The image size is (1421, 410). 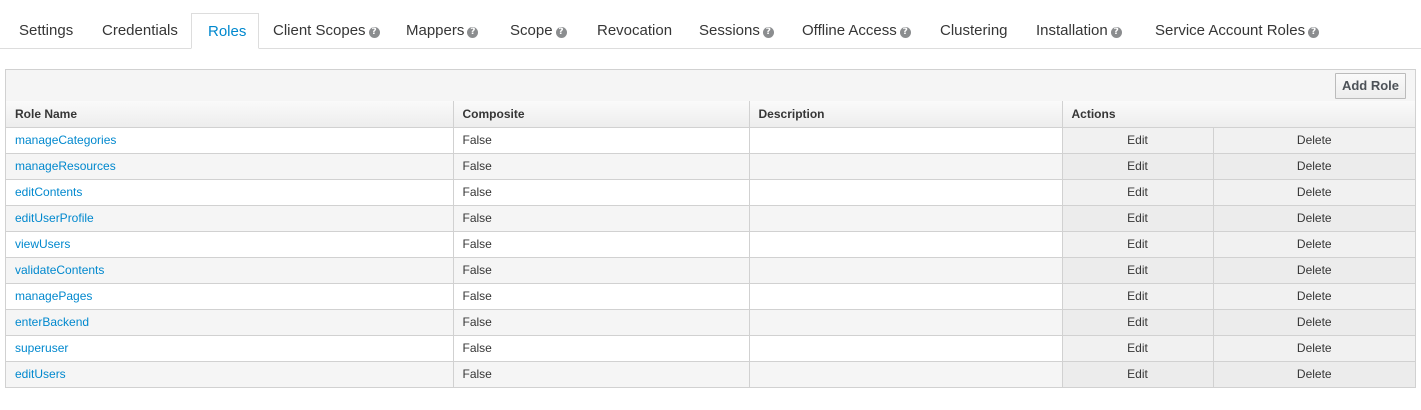 I want to click on role-name-link: manageResources, so click(x=65, y=166).